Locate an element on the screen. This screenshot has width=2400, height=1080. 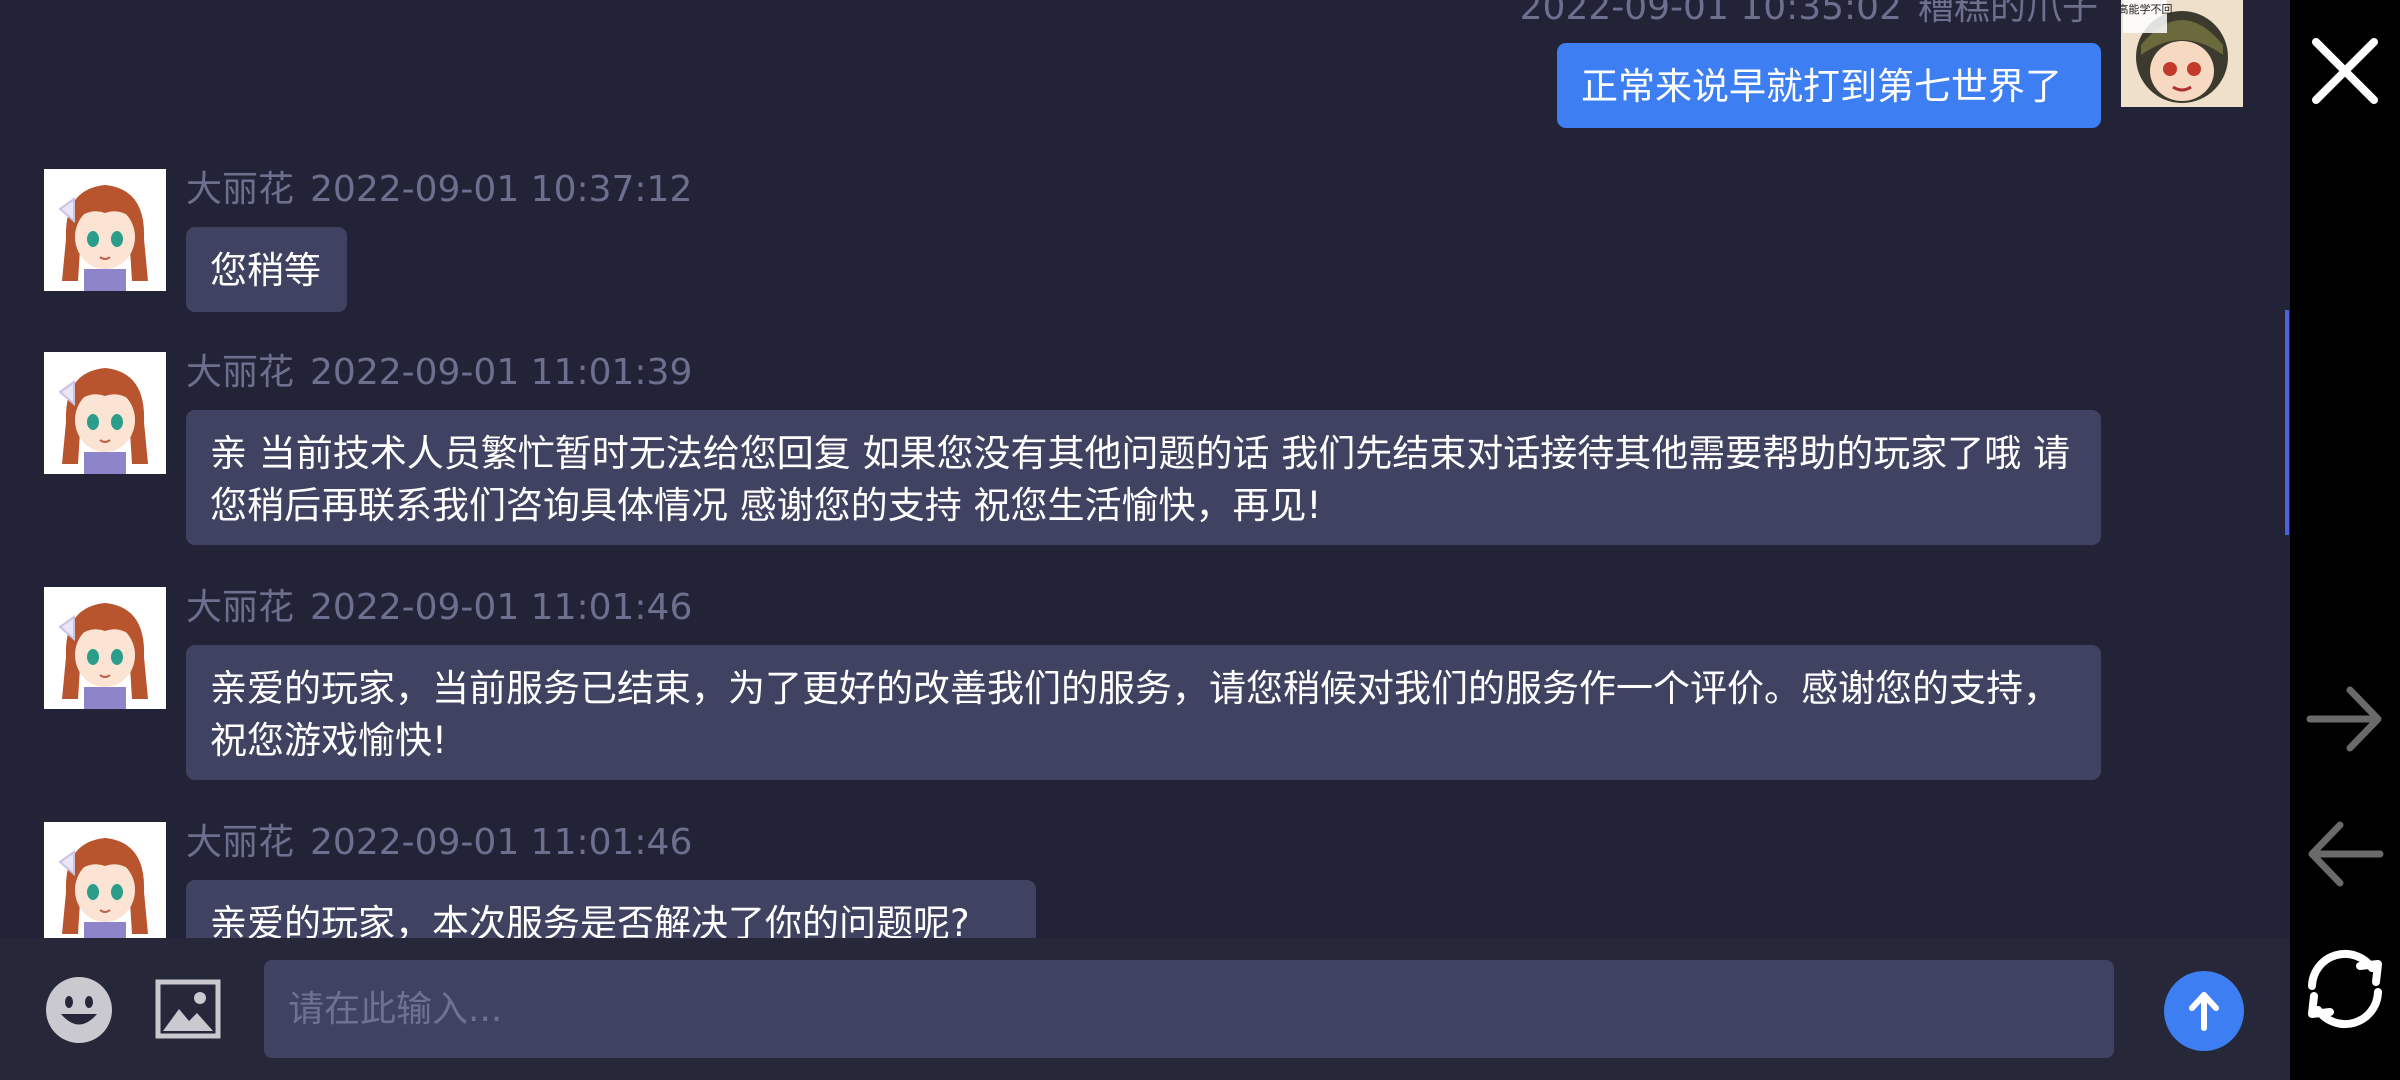
close-icon is located at coordinates (2345, 71).